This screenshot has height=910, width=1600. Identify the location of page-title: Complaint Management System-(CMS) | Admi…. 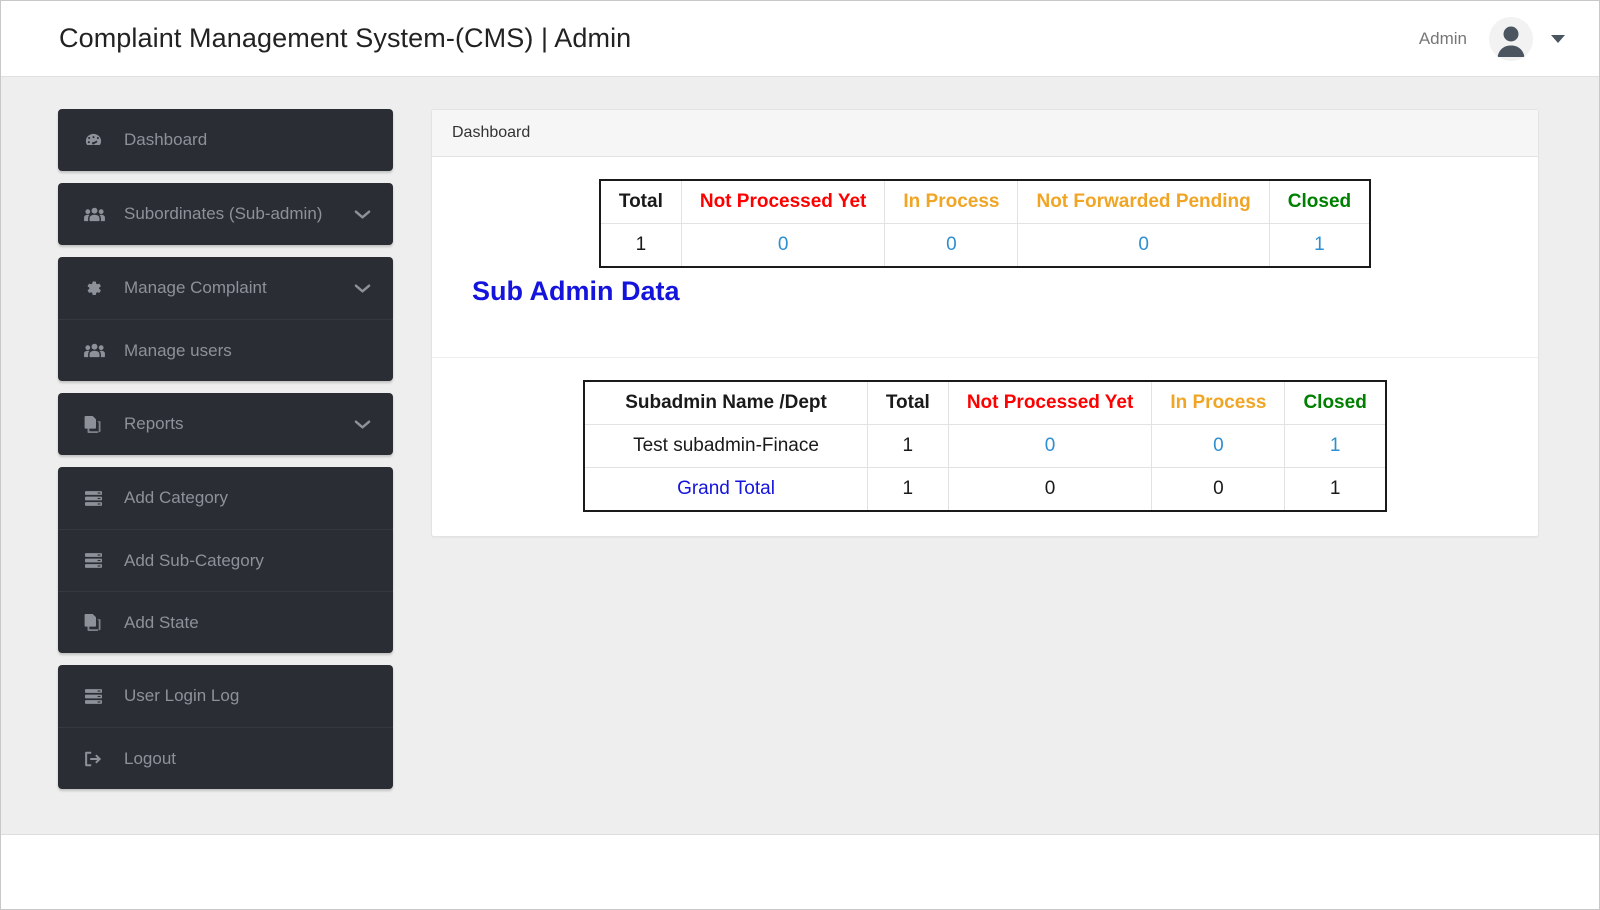
(345, 38).